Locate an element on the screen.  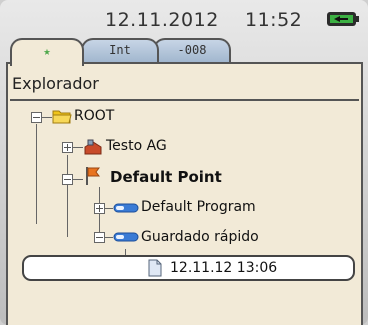
tab-int: Int is located at coordinates (120, 51).